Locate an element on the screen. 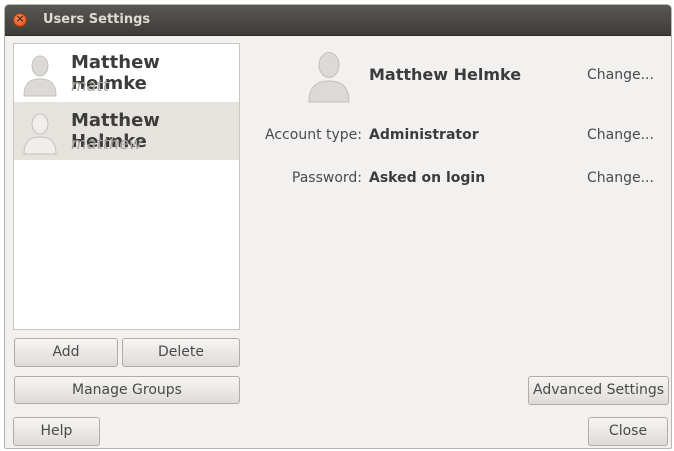 This screenshot has width=674, height=451. help-button: Help is located at coordinates (56, 431).